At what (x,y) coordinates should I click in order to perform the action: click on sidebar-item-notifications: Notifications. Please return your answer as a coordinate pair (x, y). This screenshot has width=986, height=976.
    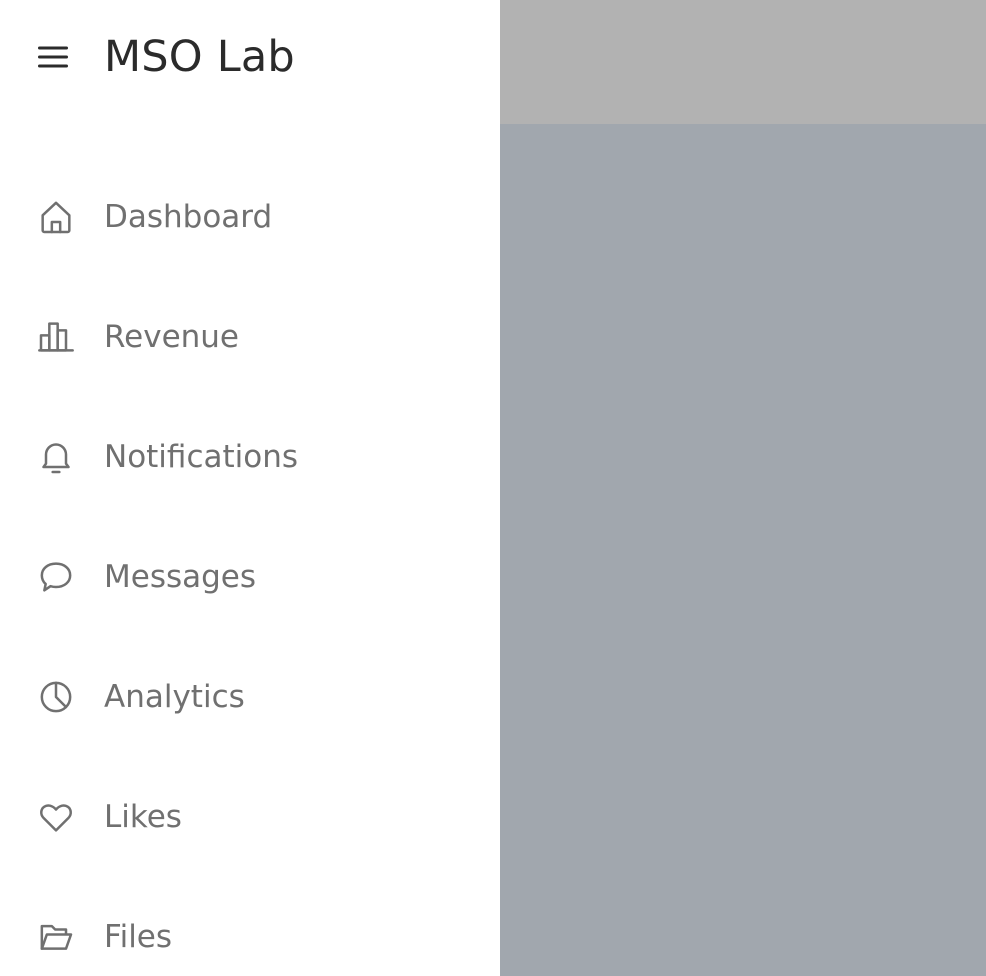
    Looking at the image, I should click on (250, 457).